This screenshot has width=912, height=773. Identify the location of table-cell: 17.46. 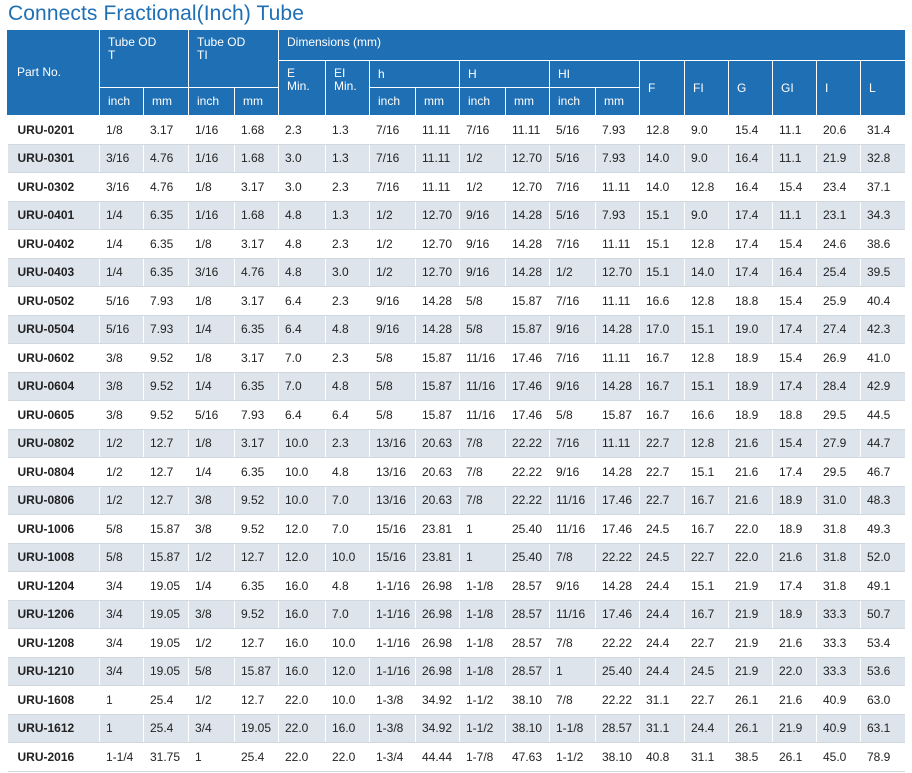
(617, 614).